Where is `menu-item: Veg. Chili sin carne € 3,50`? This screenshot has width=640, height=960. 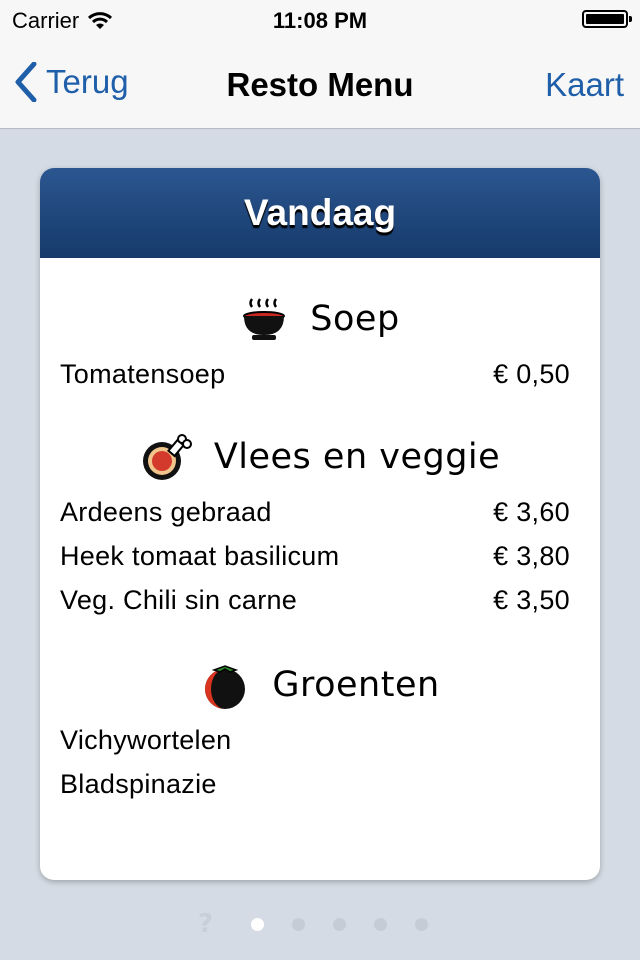
menu-item: Veg. Chili sin carne € 3,50 is located at coordinates (320, 600).